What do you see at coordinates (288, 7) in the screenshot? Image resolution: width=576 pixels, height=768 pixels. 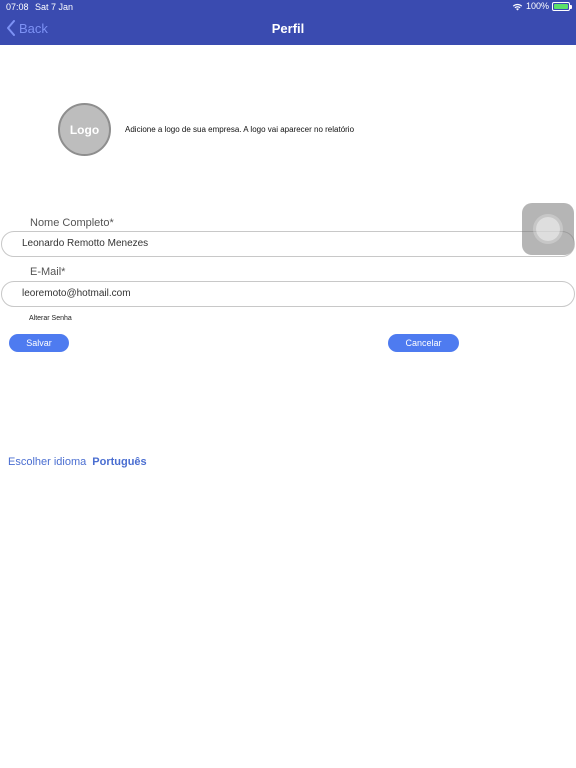 I see `status-bar: 07:08 Sat 7 Jan 100%` at bounding box center [288, 7].